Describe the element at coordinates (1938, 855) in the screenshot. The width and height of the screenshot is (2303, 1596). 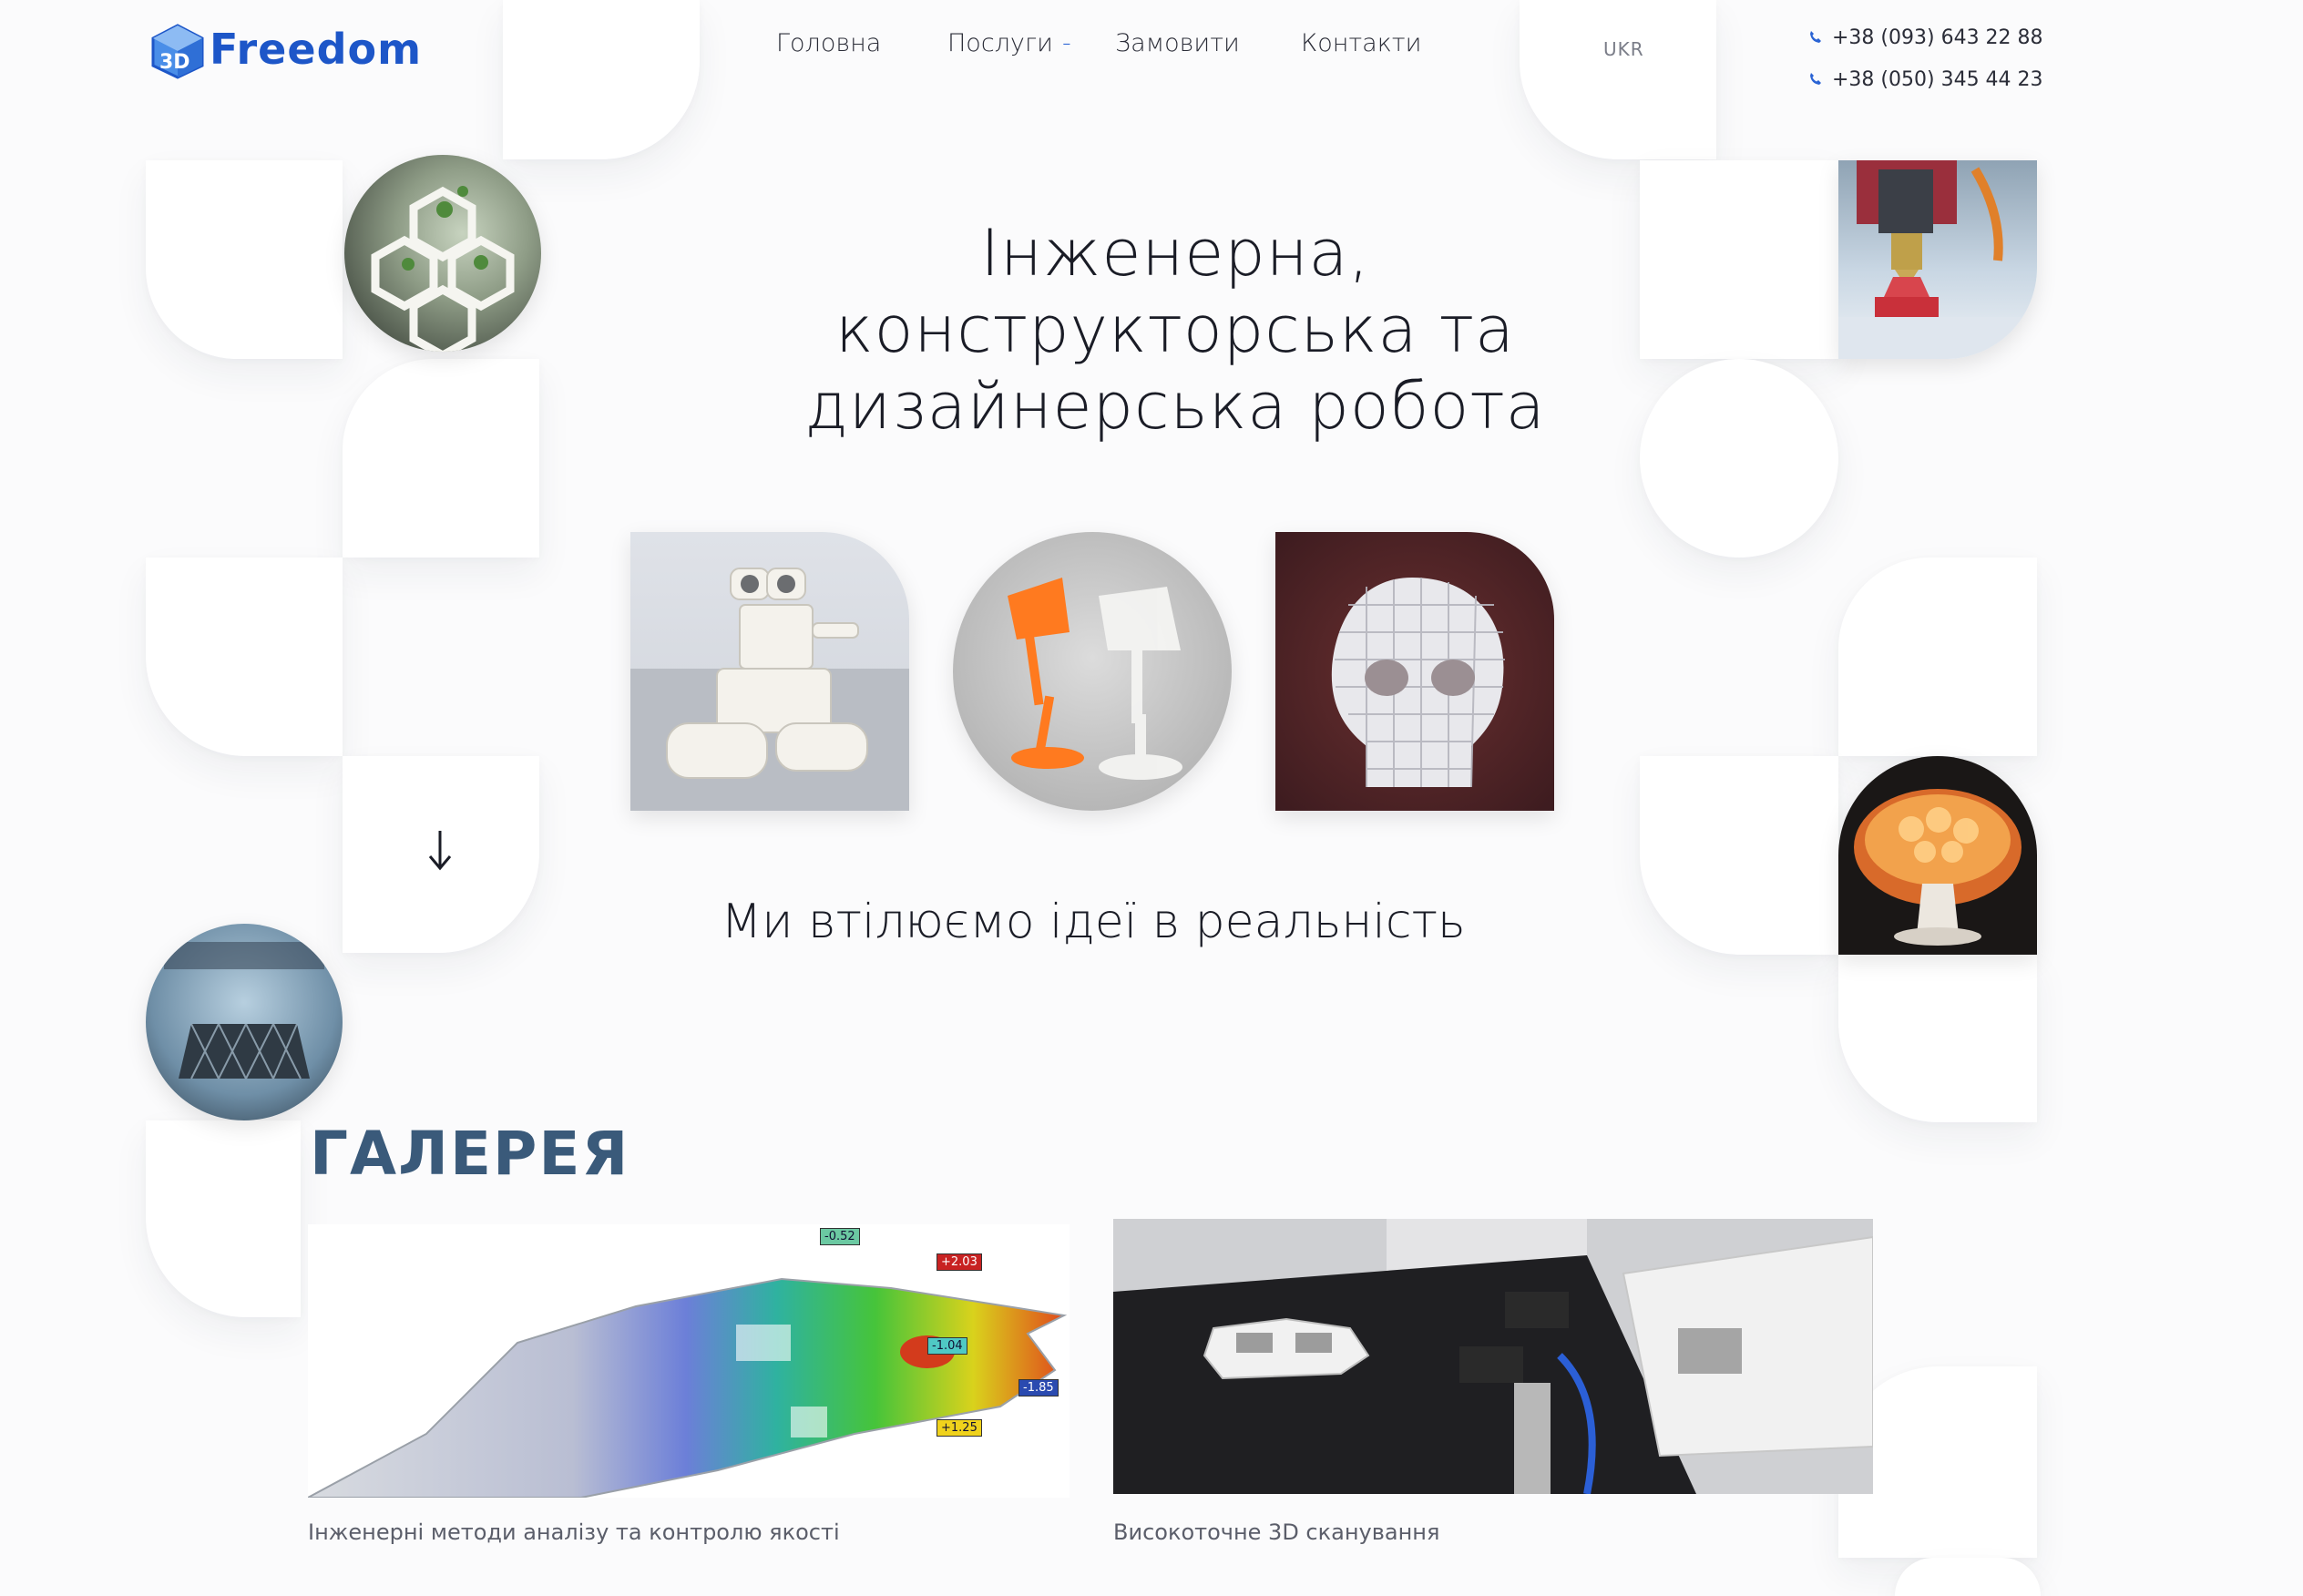
I see `mushroom-lamp-photo` at that location.